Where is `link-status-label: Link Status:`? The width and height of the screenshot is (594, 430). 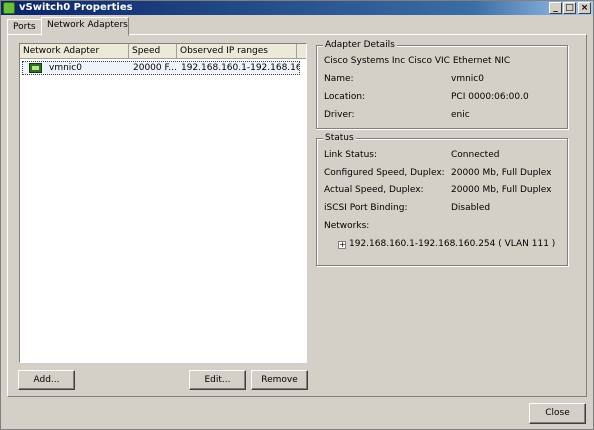
link-status-label: Link Status: is located at coordinates (351, 155).